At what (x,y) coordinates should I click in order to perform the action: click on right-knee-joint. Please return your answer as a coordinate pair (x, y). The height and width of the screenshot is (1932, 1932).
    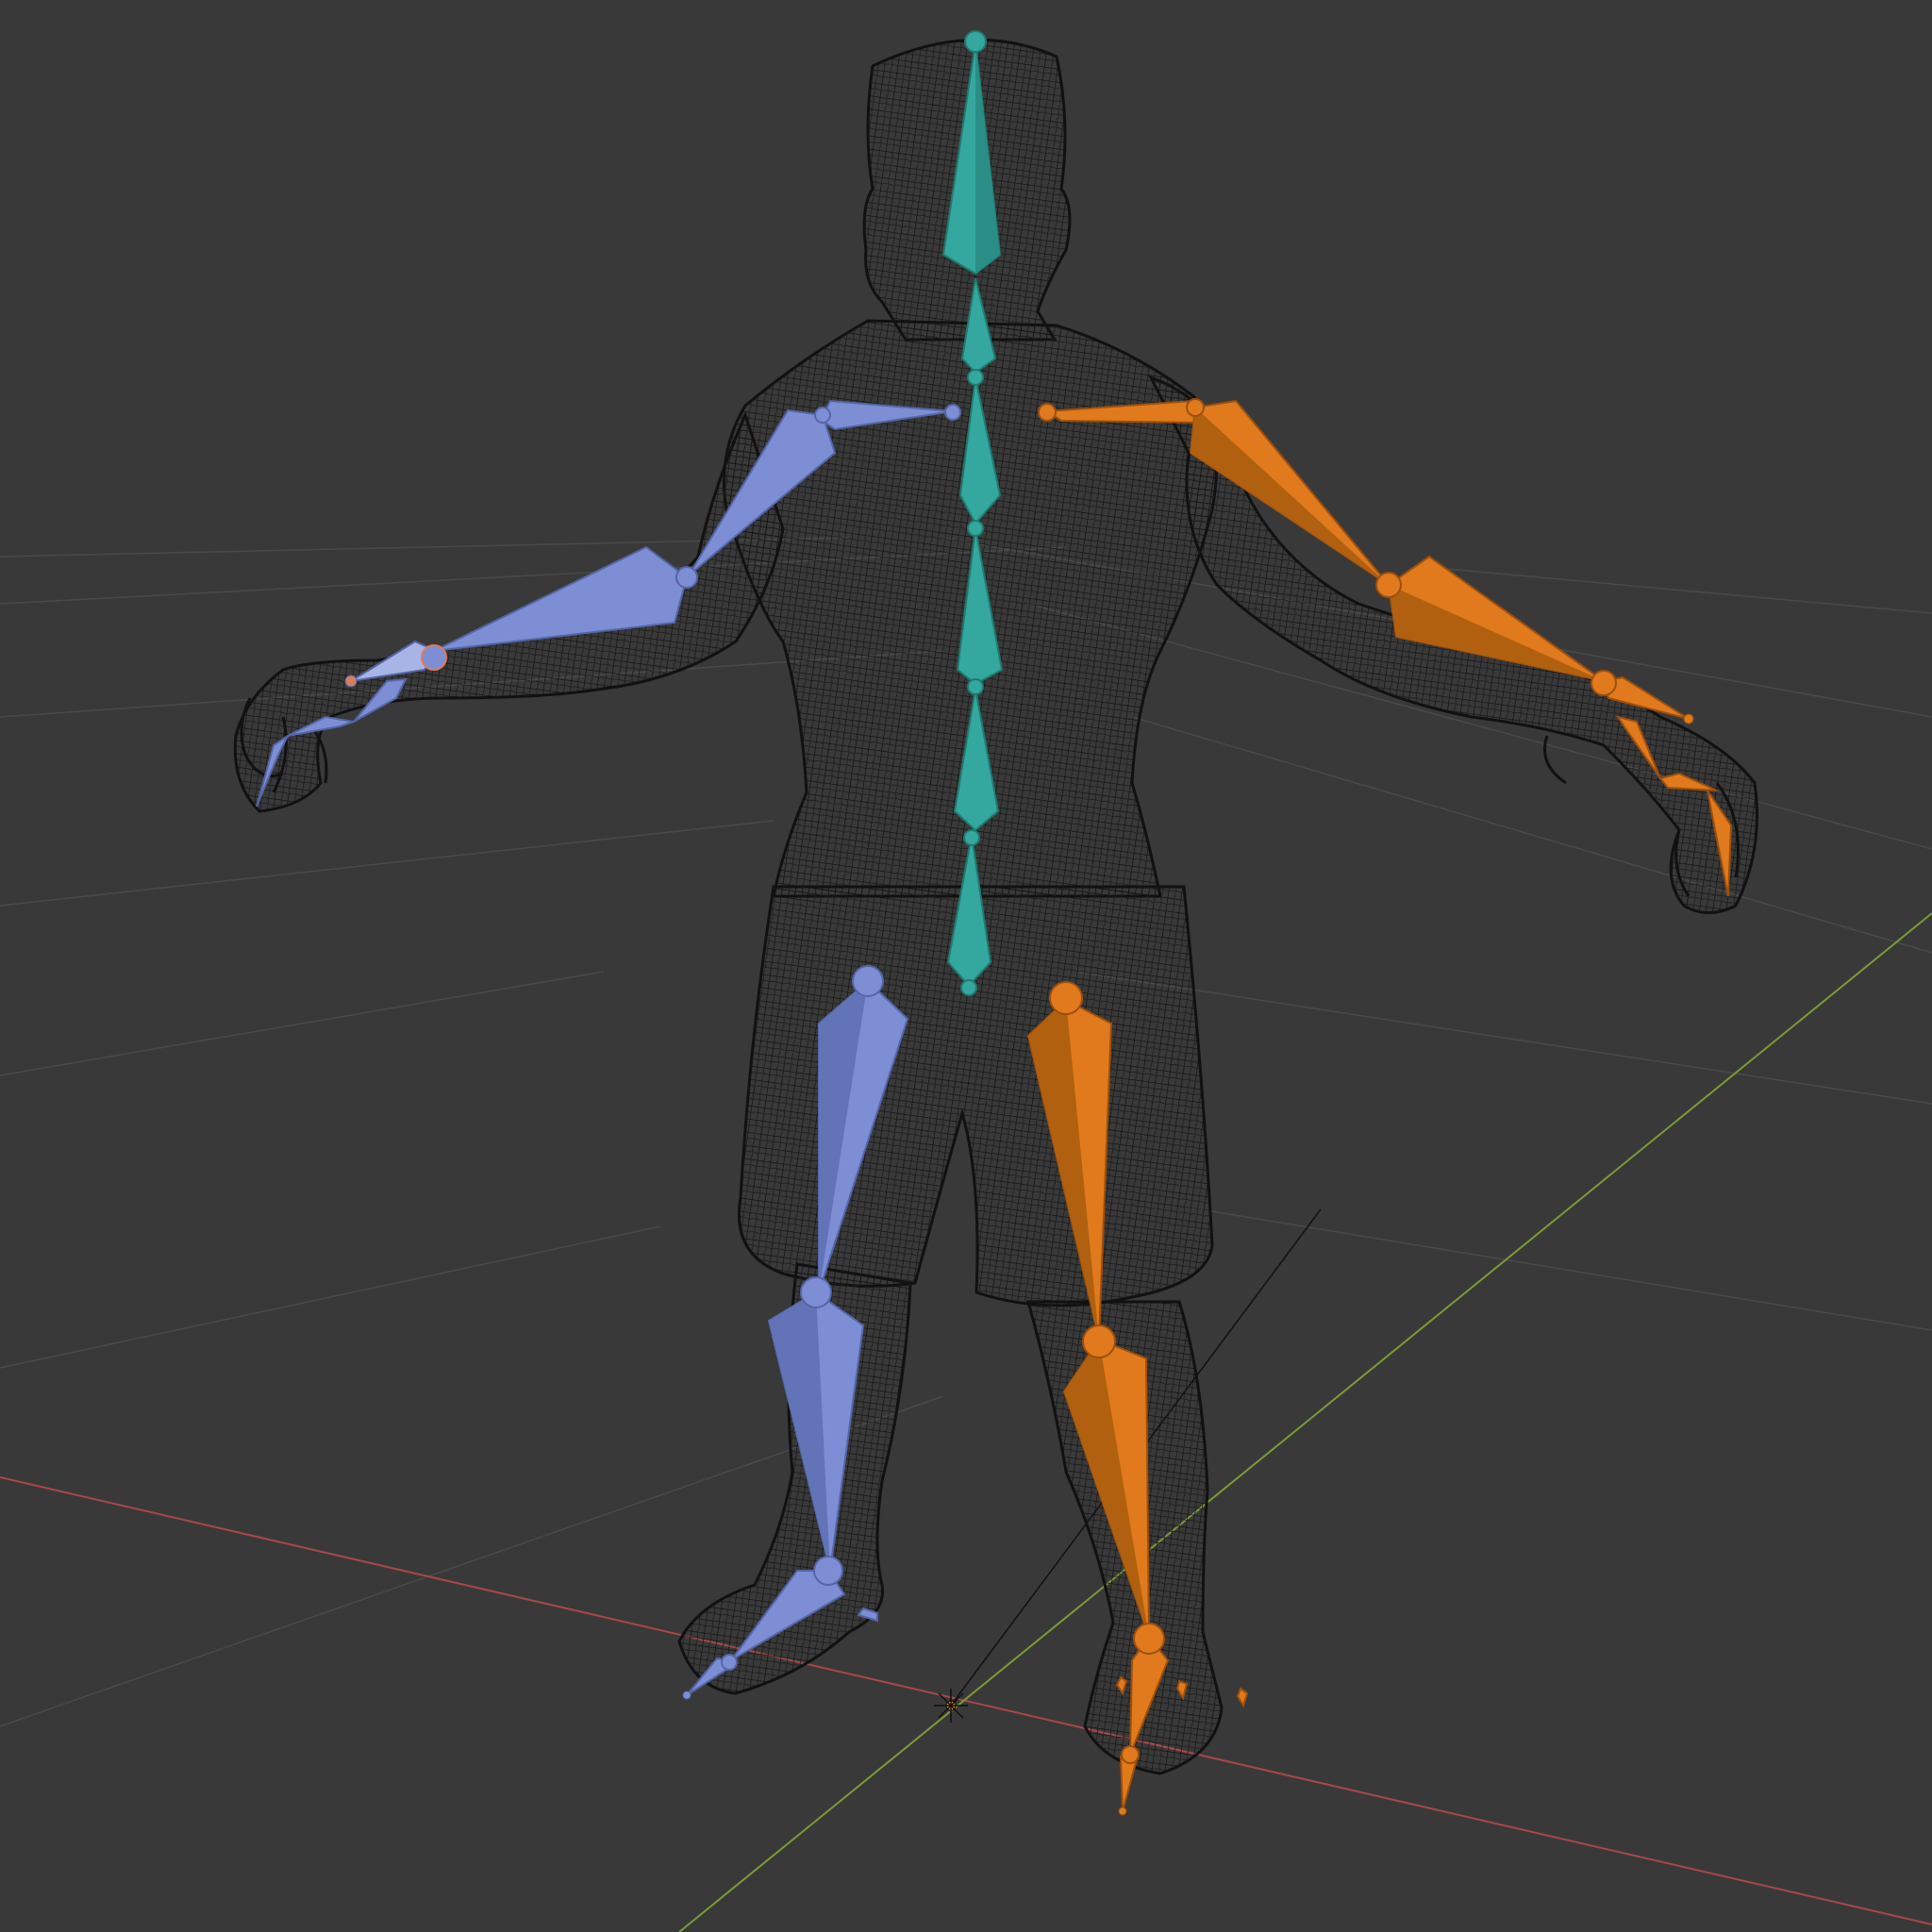
    Looking at the image, I should click on (1099, 1341).